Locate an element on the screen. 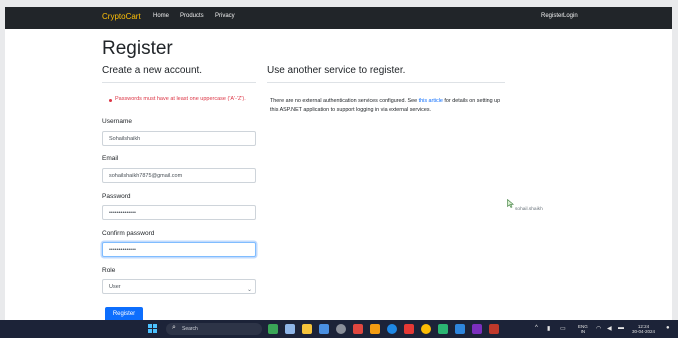 The width and height of the screenshot is (678, 338). app-icon-red is located at coordinates (494, 329).